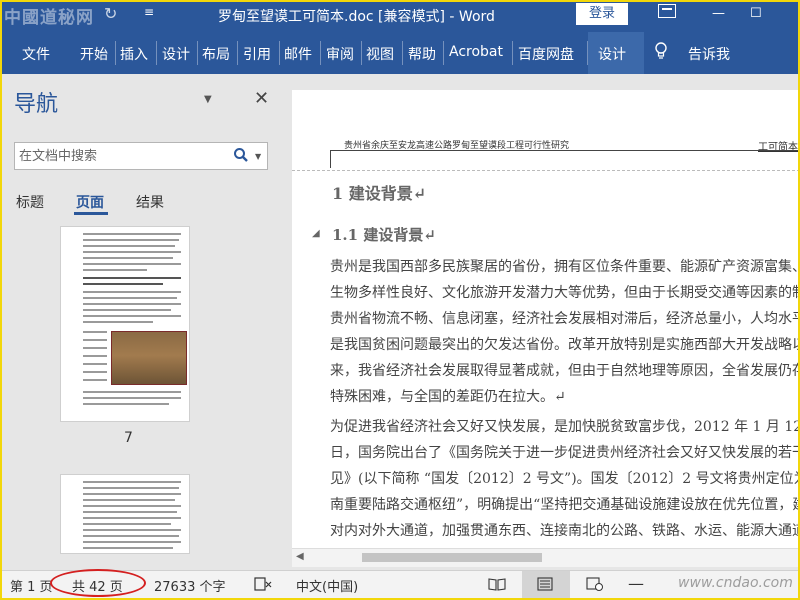 The image size is (800, 600). What do you see at coordinates (150, 202) in the screenshot?
I see `nav-tab-results: 结果` at bounding box center [150, 202].